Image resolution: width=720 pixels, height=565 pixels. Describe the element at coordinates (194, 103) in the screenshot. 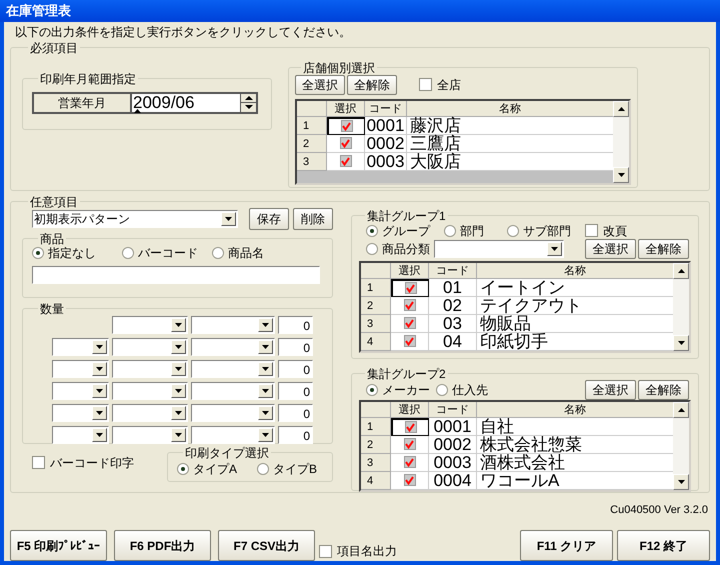

I see `date-spin-field: 2009/06` at that location.